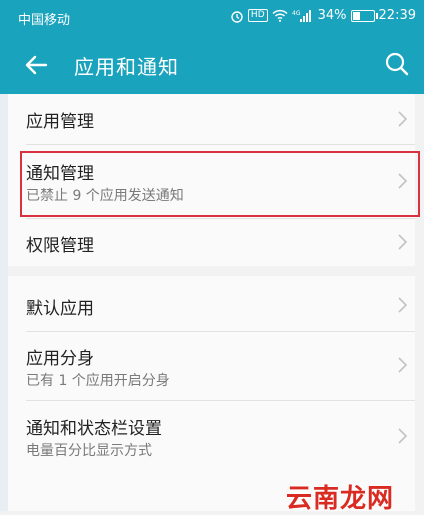 The image size is (424, 515). I want to click on clock: 22:39, so click(397, 15).